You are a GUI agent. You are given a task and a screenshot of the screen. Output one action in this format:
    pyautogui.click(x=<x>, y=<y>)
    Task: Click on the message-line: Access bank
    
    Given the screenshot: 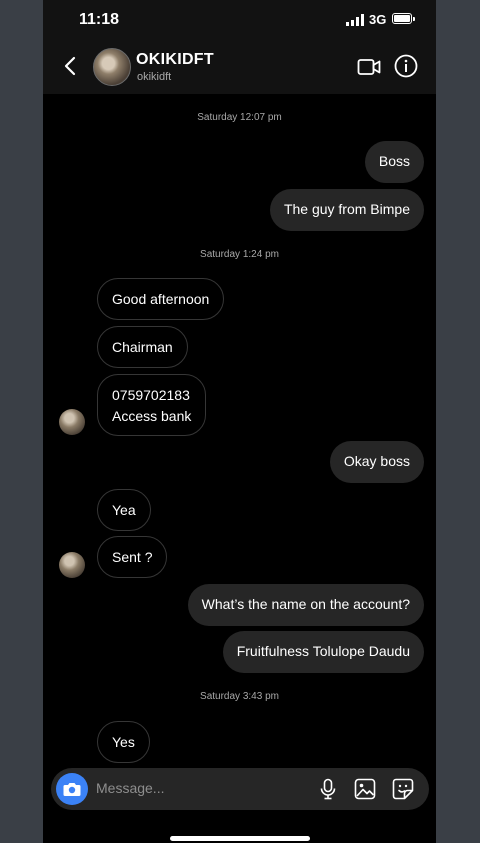 What is the action you would take?
    pyautogui.click(x=152, y=416)
    